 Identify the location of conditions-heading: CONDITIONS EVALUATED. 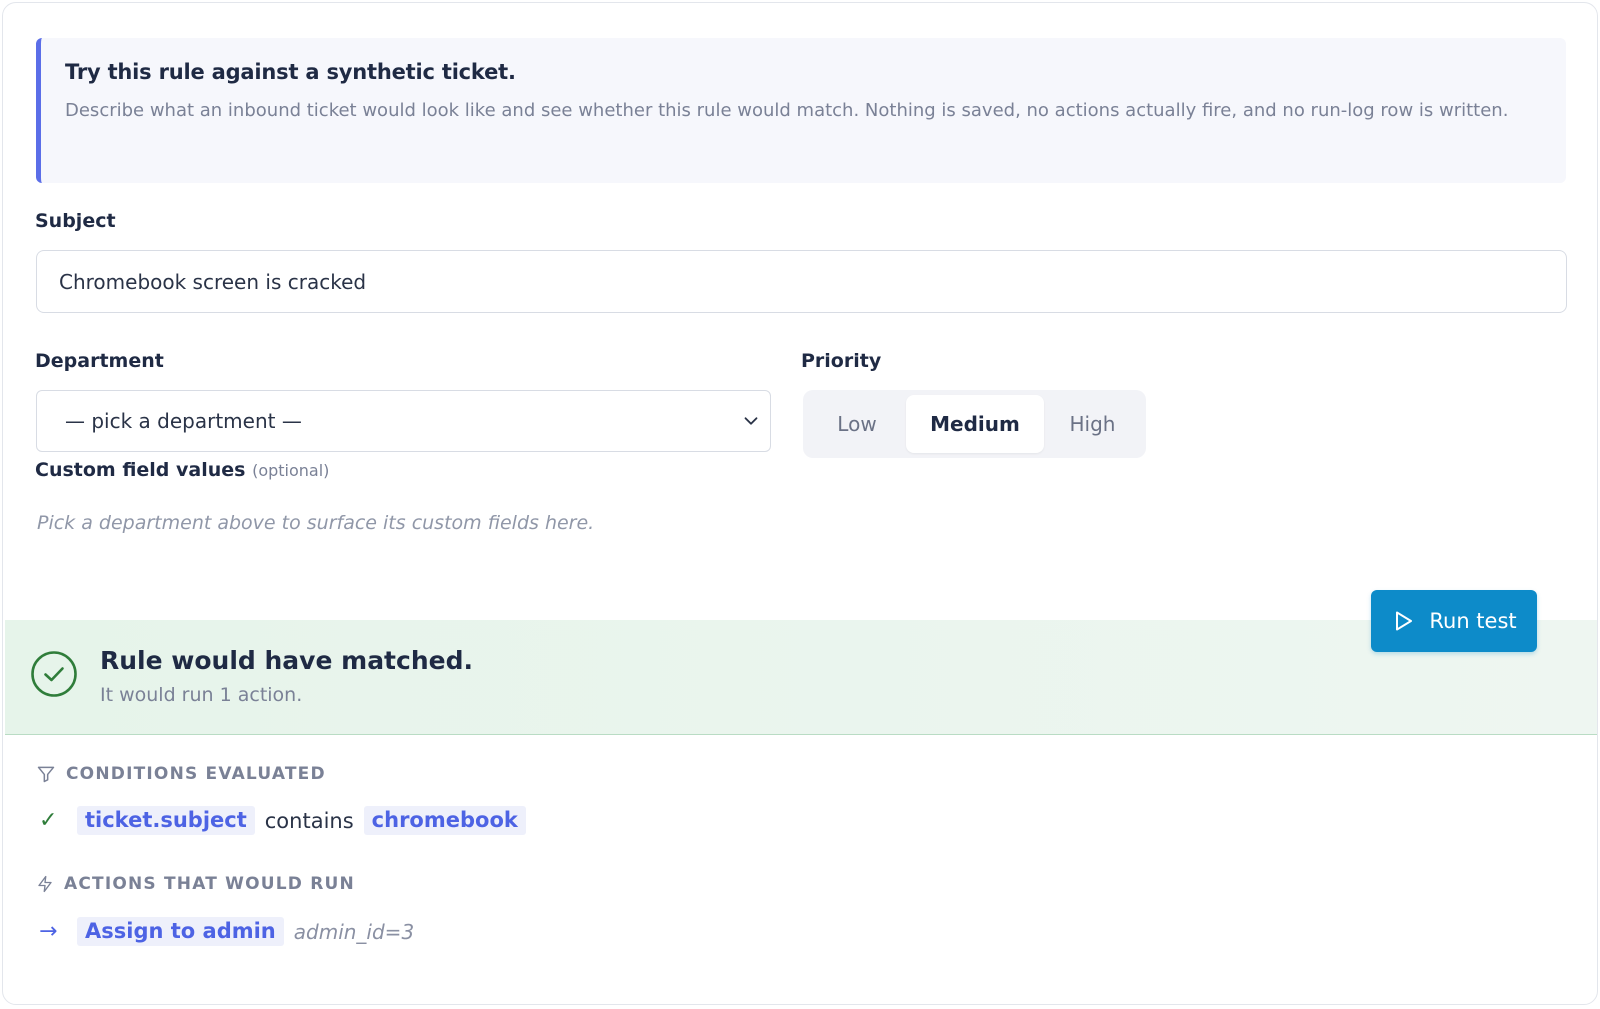
(181, 774).